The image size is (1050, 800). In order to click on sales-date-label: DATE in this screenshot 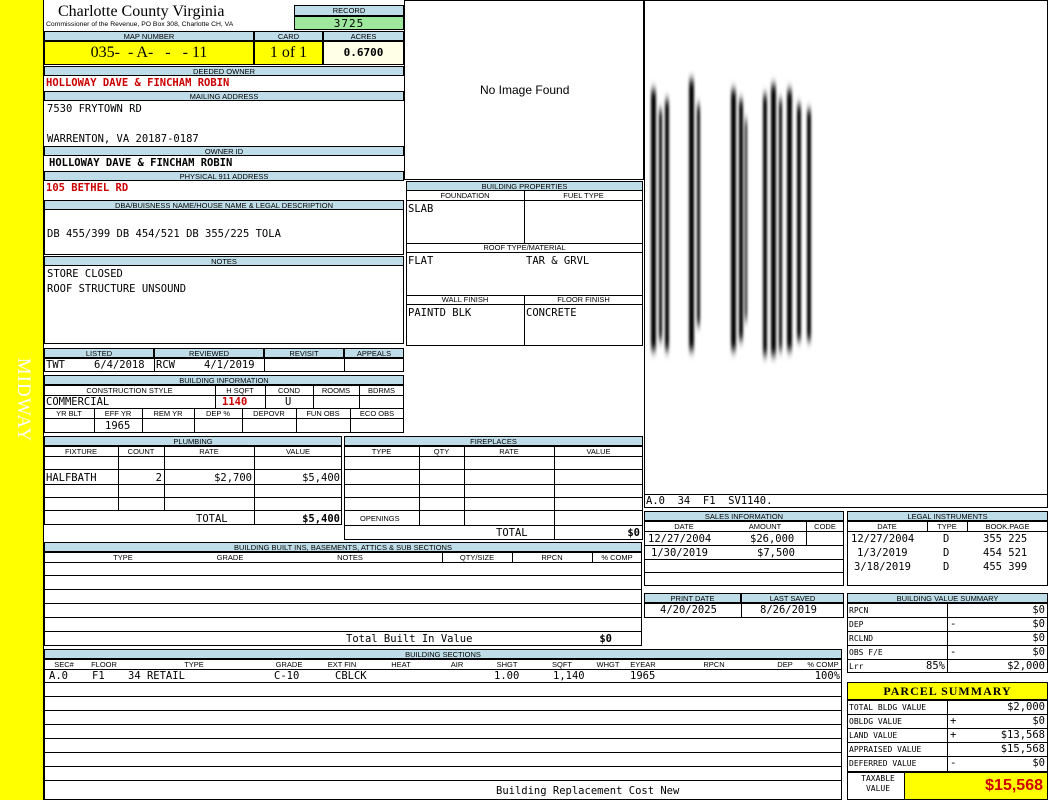, I will do `click(684, 526)`.